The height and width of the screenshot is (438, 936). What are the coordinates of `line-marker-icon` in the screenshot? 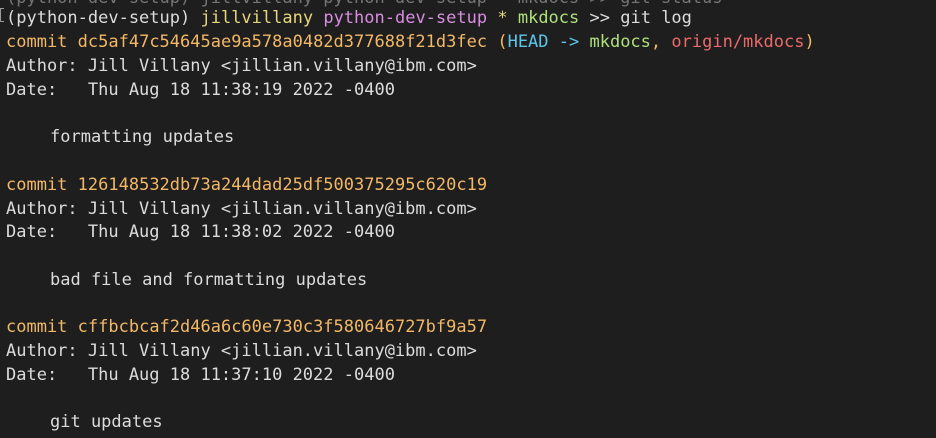 It's located at (2, 15).